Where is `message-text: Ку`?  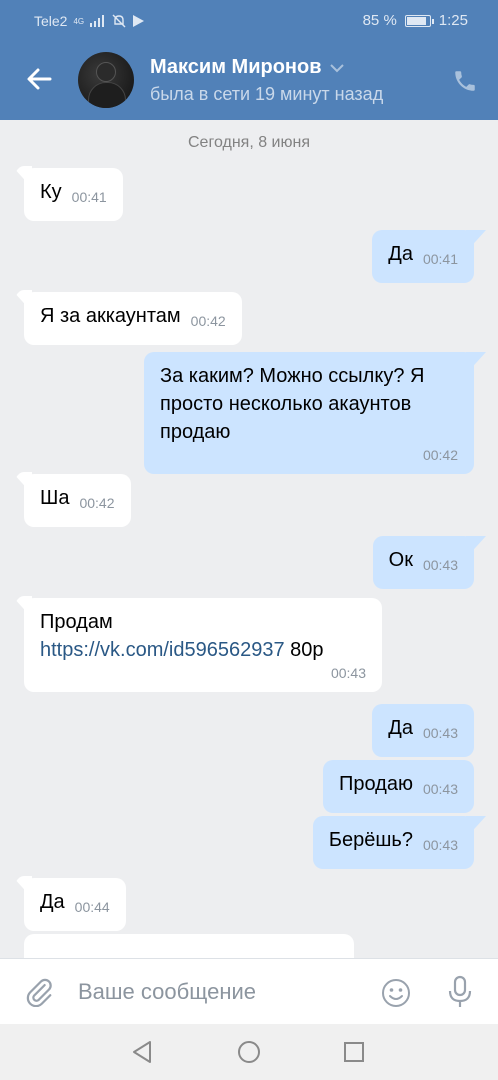 message-text: Ку is located at coordinates (51, 192).